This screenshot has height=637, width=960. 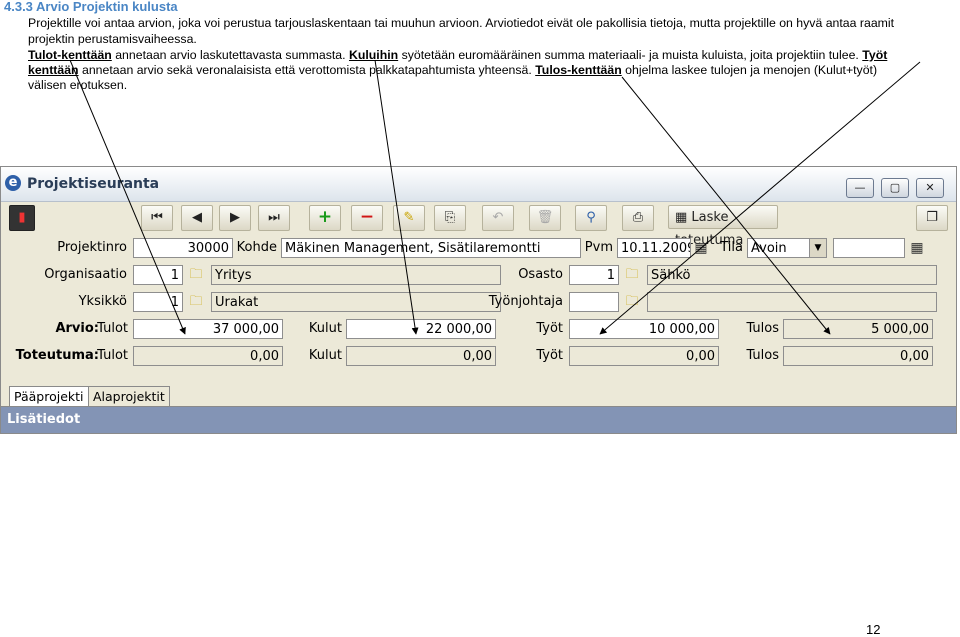 What do you see at coordinates (421, 329) in the screenshot?
I see `arvio-kulut-field: 22 000,00` at bounding box center [421, 329].